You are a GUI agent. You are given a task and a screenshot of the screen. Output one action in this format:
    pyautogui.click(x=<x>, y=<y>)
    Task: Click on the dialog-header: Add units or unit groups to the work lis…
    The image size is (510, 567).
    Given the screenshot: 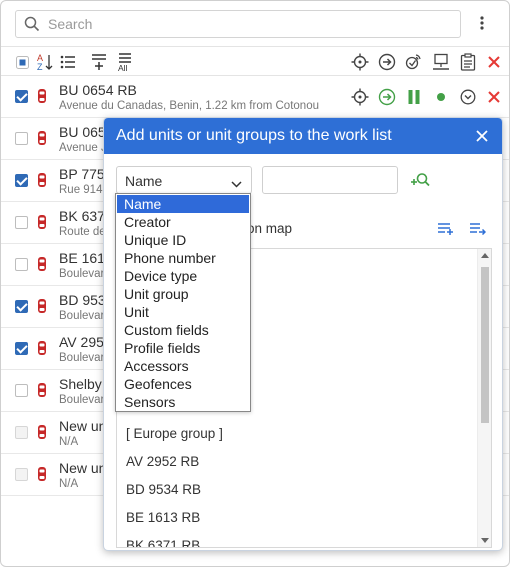 What is the action you would take?
    pyautogui.click(x=303, y=136)
    